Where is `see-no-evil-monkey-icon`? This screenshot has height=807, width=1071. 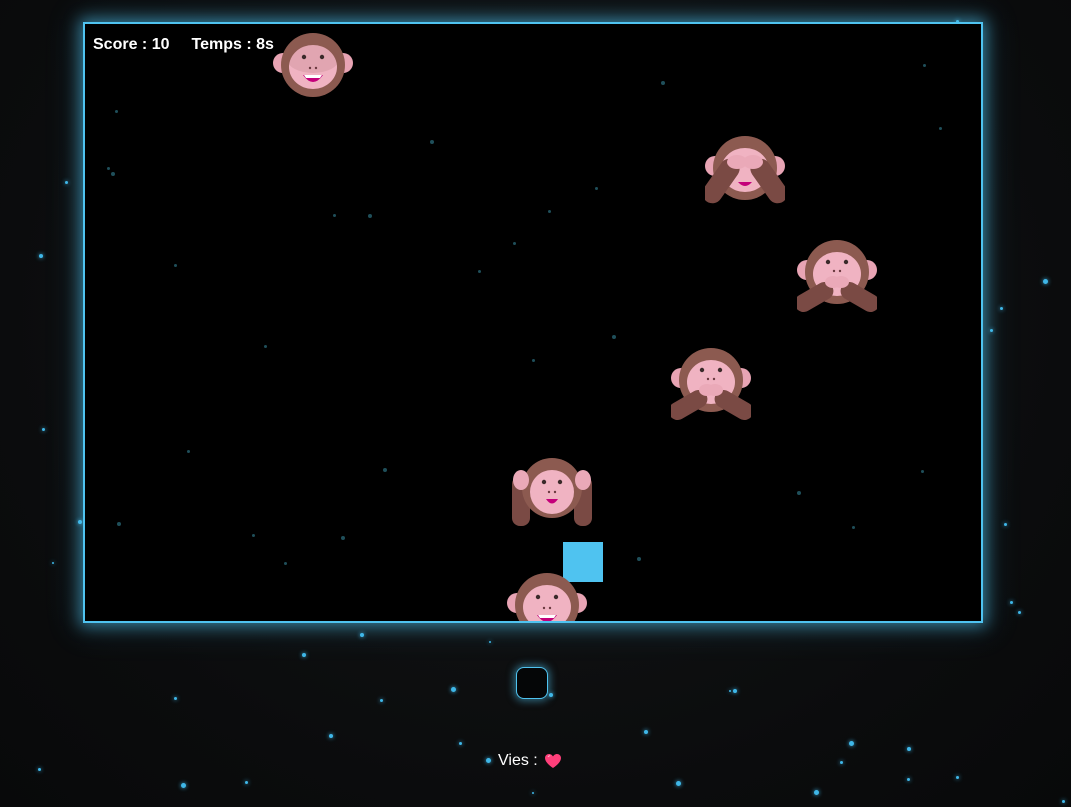
see-no-evil-monkey-icon is located at coordinates (745, 171).